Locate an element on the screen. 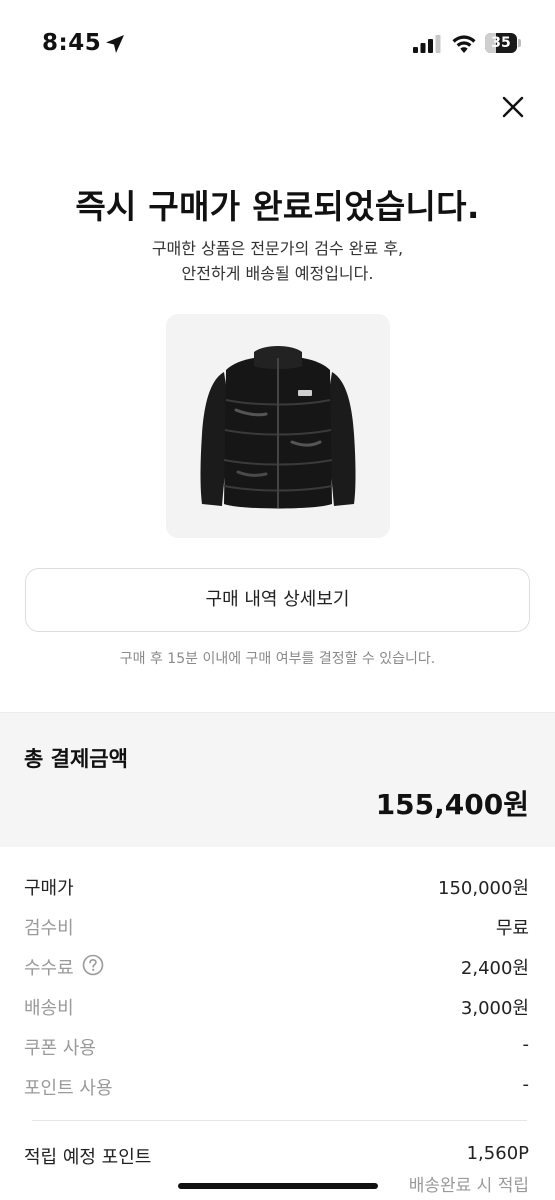 This screenshot has width=555, height=1200. page-subtitle: 구매한 상품은 전문가의 검수 완료 후, 안전하게 배송될 예정입니다. is located at coordinates (277, 261).